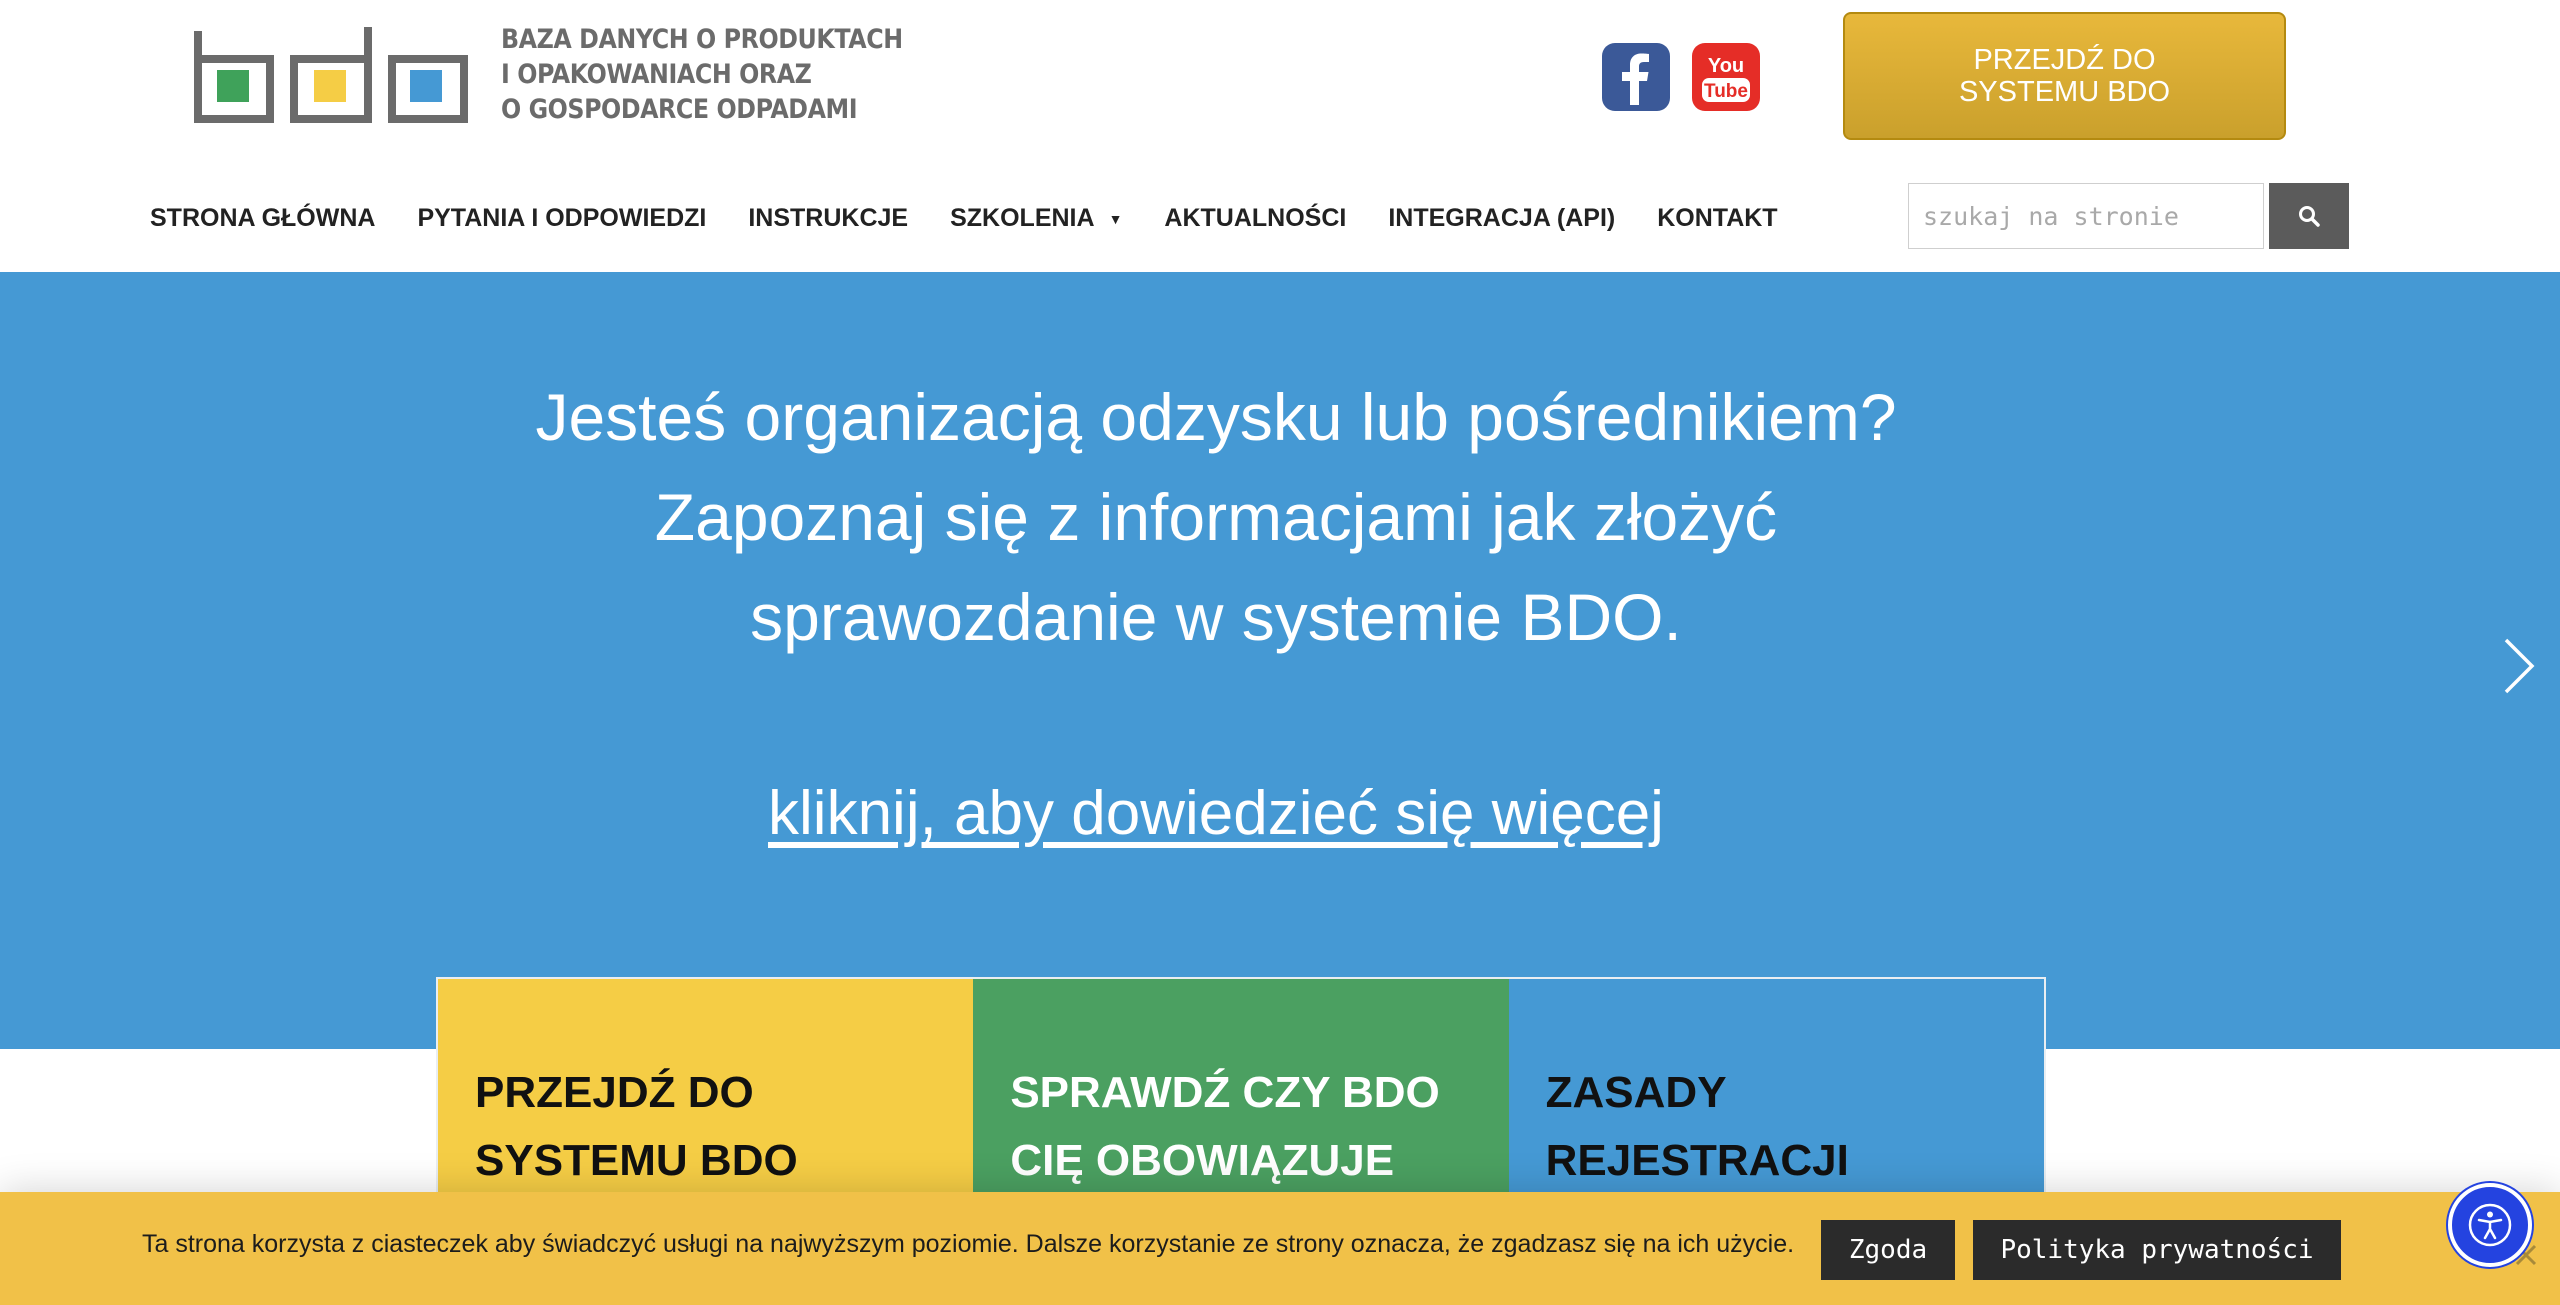 The image size is (2560, 1305). I want to click on chevron-right-icon, so click(2520, 666).